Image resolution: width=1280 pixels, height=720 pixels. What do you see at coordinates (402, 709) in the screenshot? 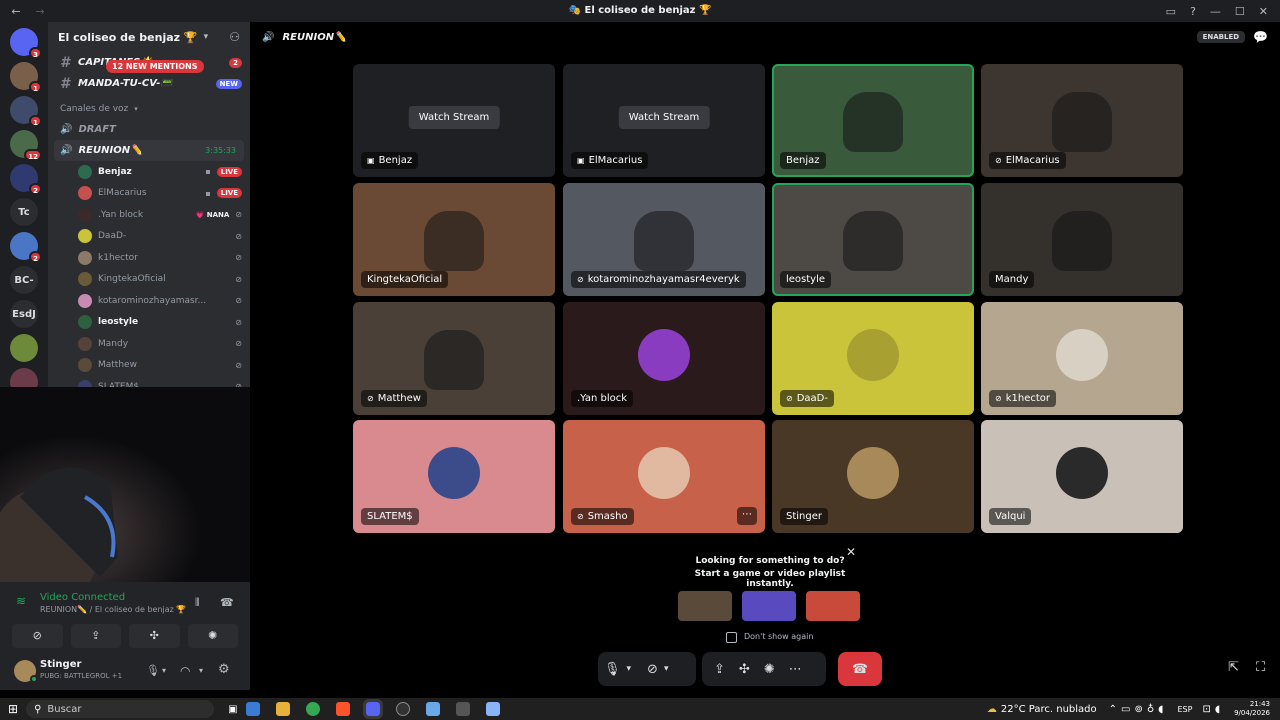
I see `obs-icon` at bounding box center [402, 709].